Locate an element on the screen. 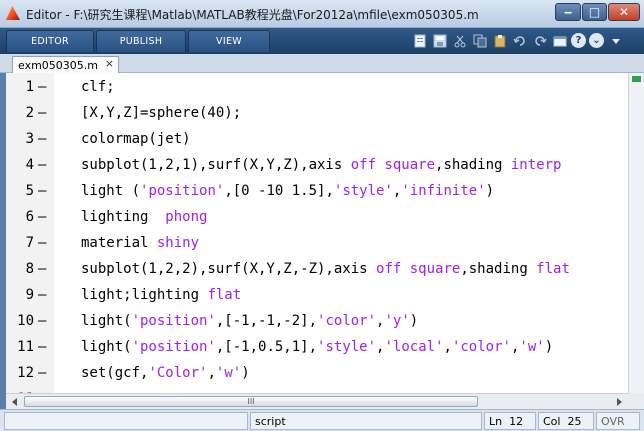 The height and width of the screenshot is (431, 644). horizontal-scrollbar: III is located at coordinates (317, 401).